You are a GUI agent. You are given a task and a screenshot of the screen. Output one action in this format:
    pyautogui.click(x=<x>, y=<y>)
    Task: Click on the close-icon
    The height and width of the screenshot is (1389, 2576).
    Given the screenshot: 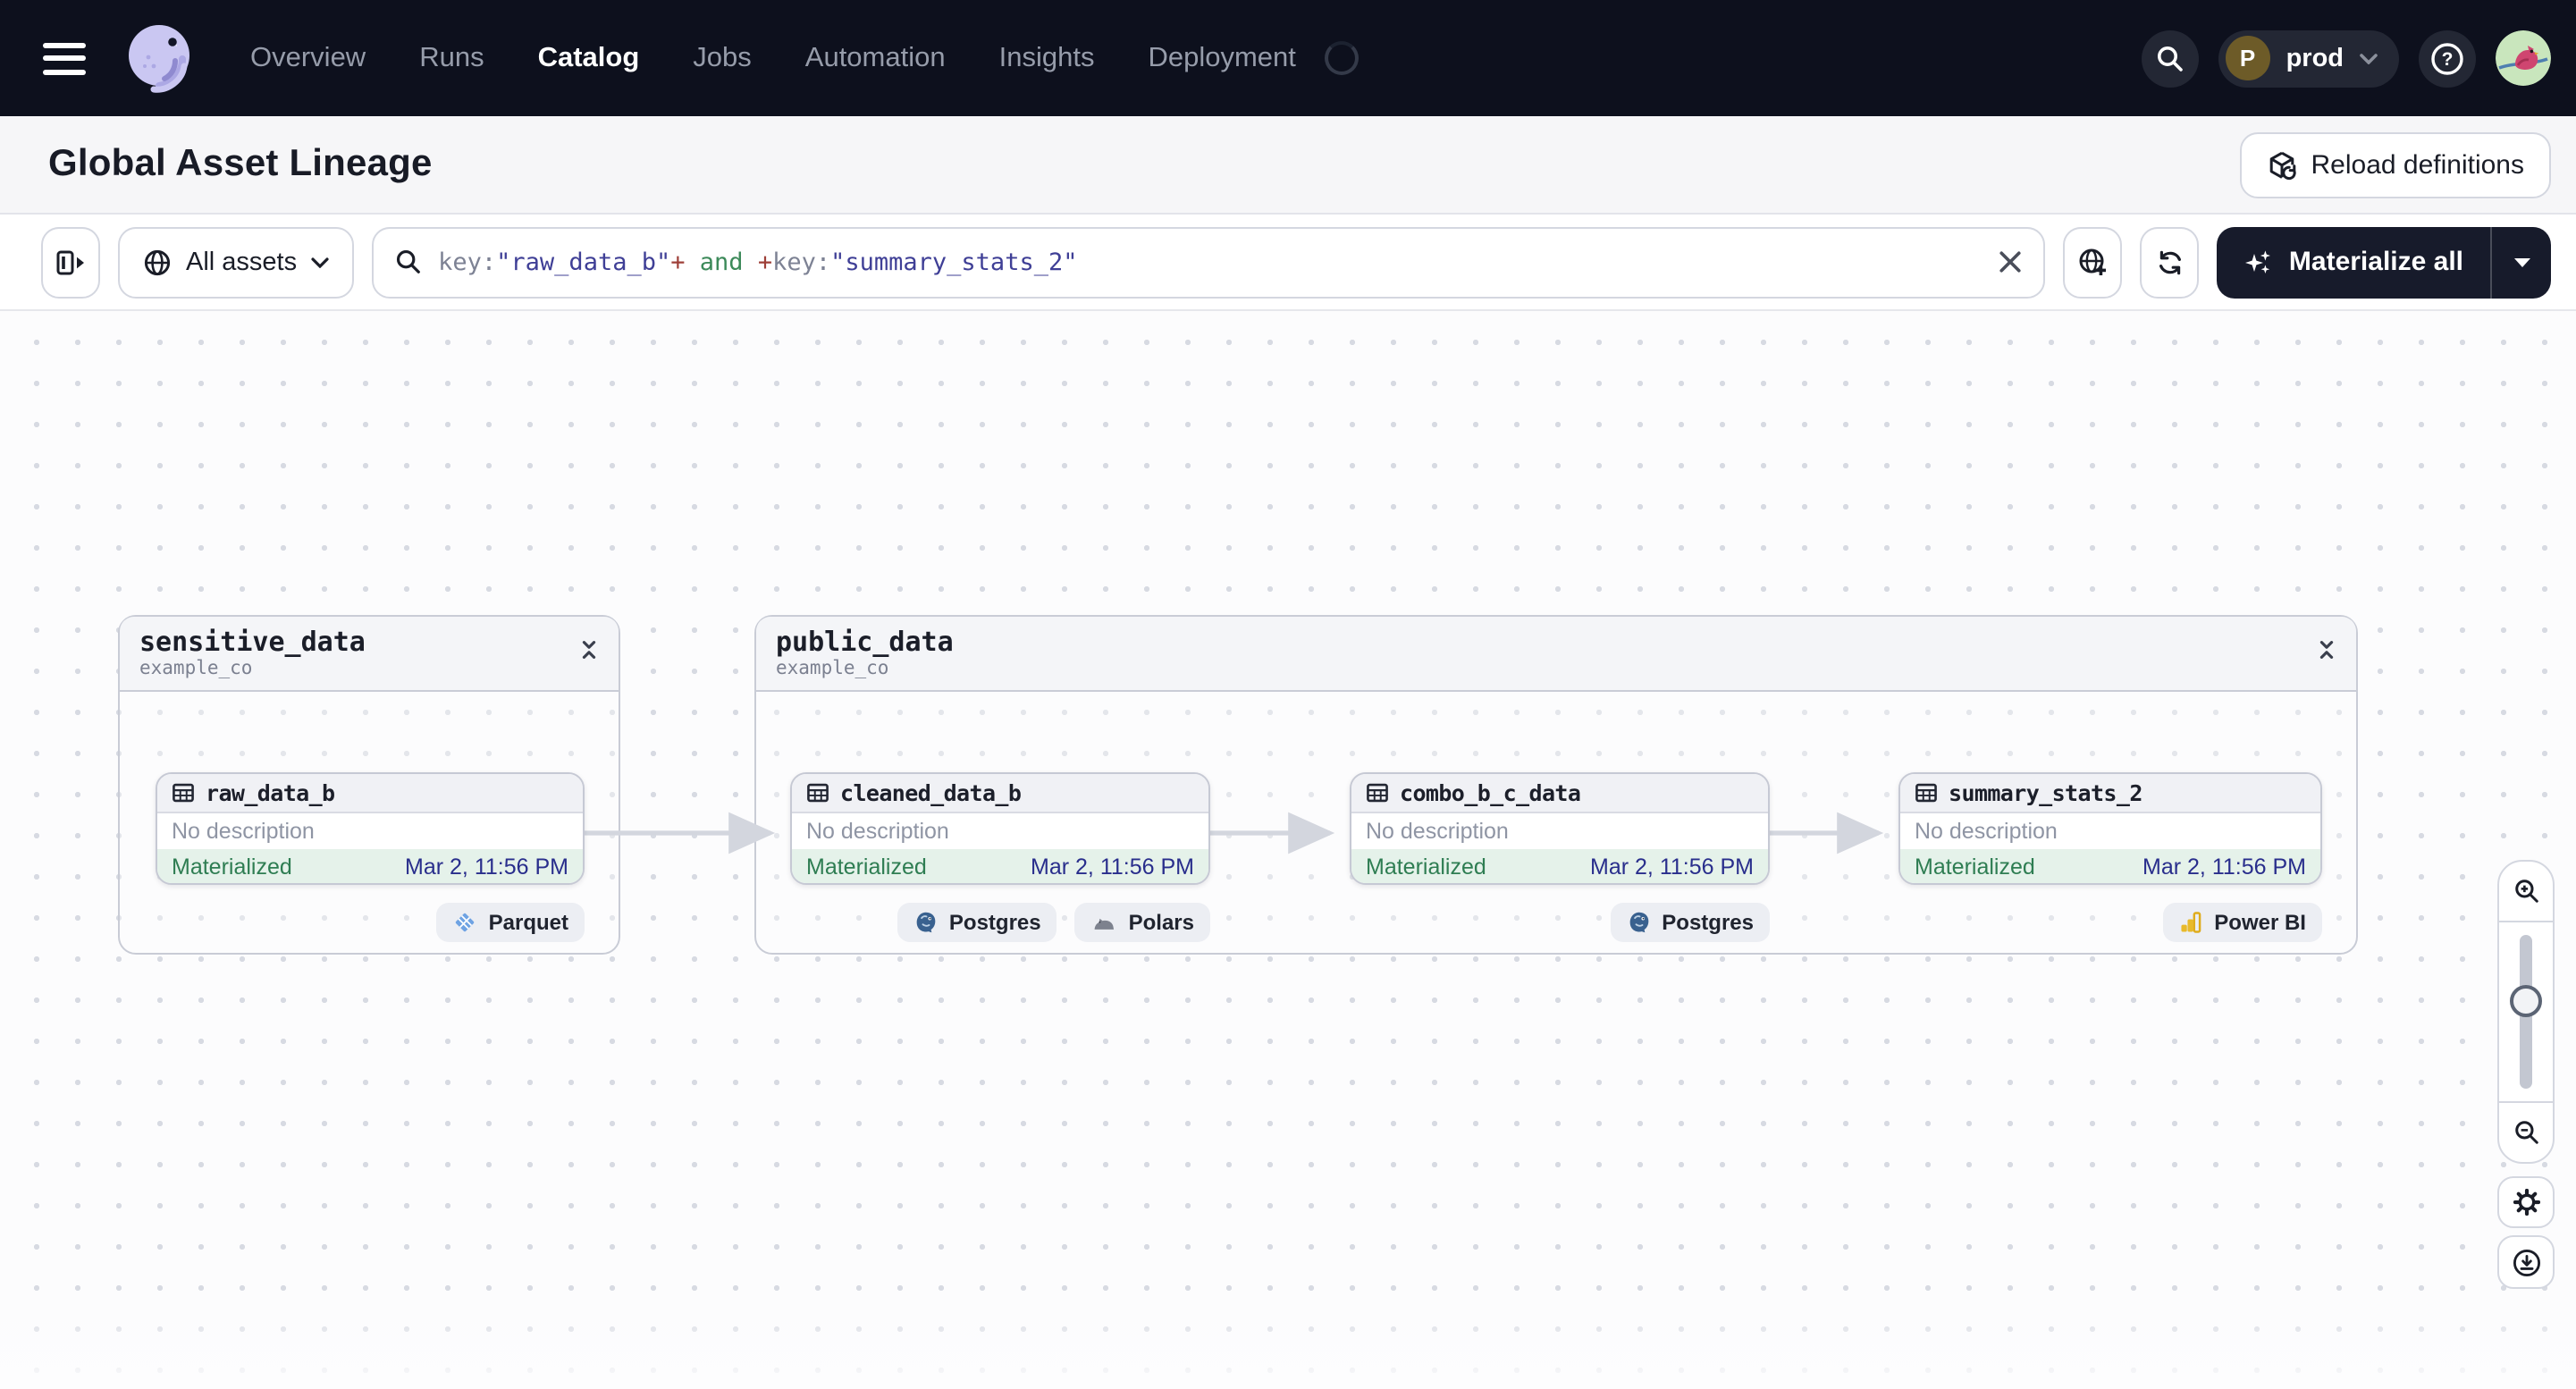 What is the action you would take?
    pyautogui.click(x=2011, y=262)
    